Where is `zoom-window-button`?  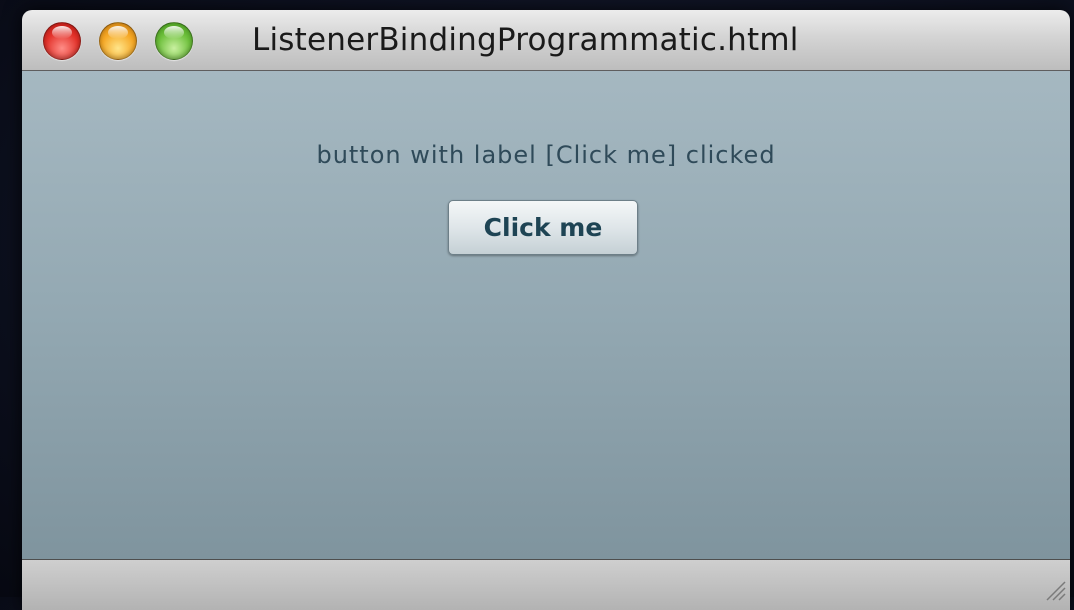 zoom-window-button is located at coordinates (174, 41).